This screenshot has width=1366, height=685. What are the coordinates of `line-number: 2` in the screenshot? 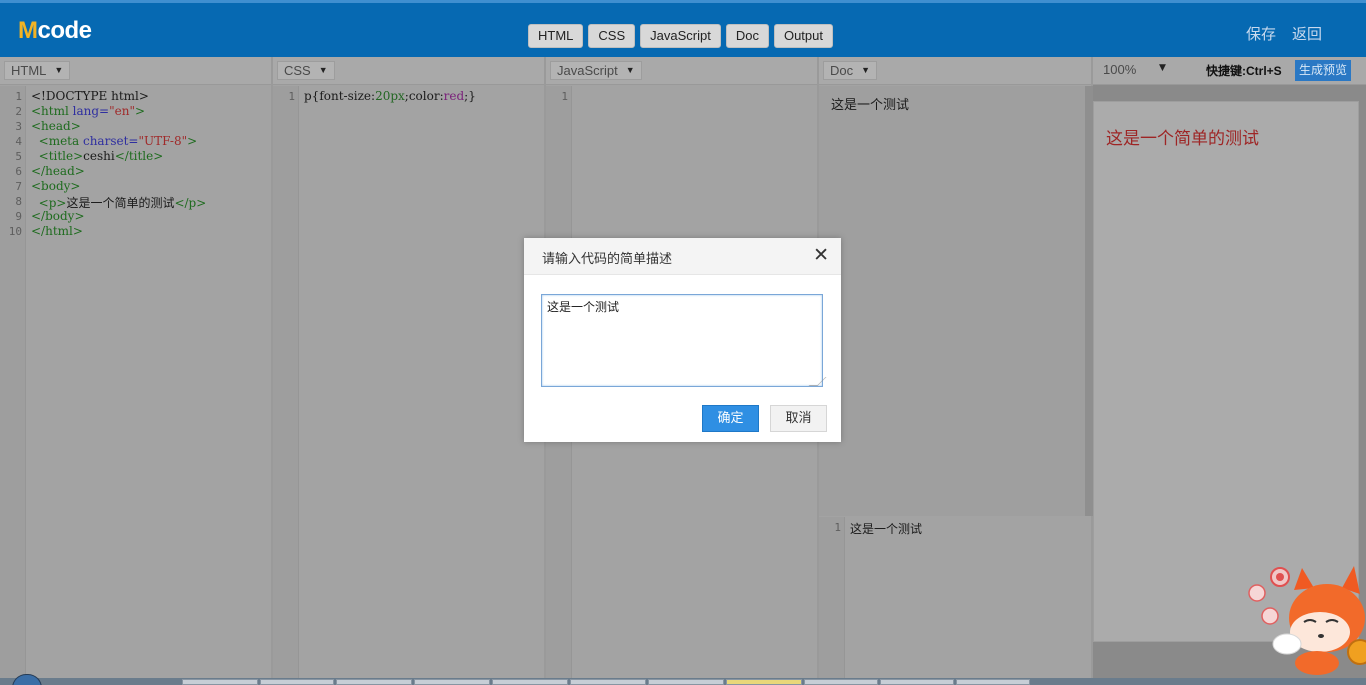 It's located at (18, 111).